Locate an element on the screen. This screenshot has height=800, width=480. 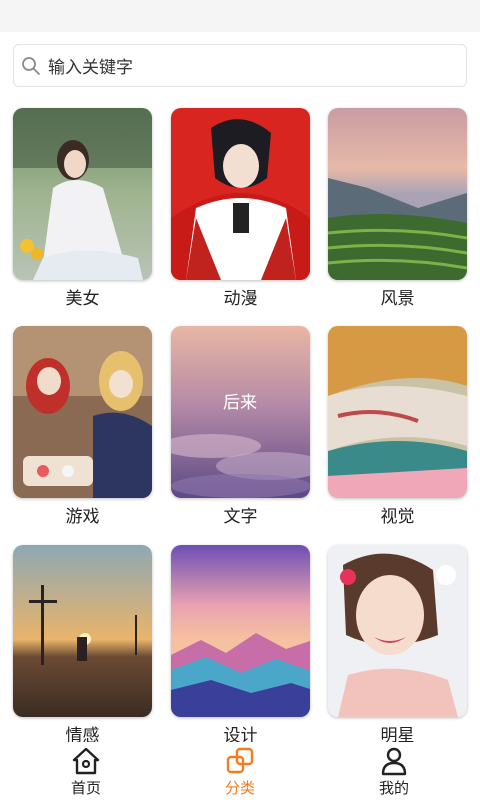
scenery-thumbnail is located at coordinates (397, 194).